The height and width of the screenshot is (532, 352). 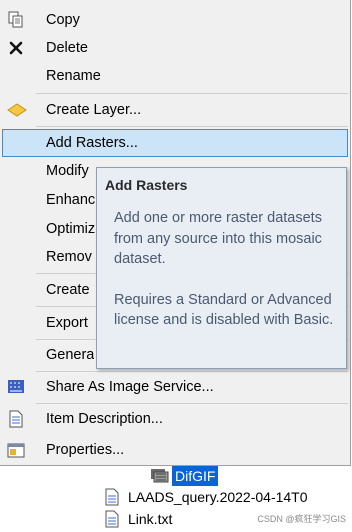 I want to click on delete-x-icon, so click(x=16, y=48).